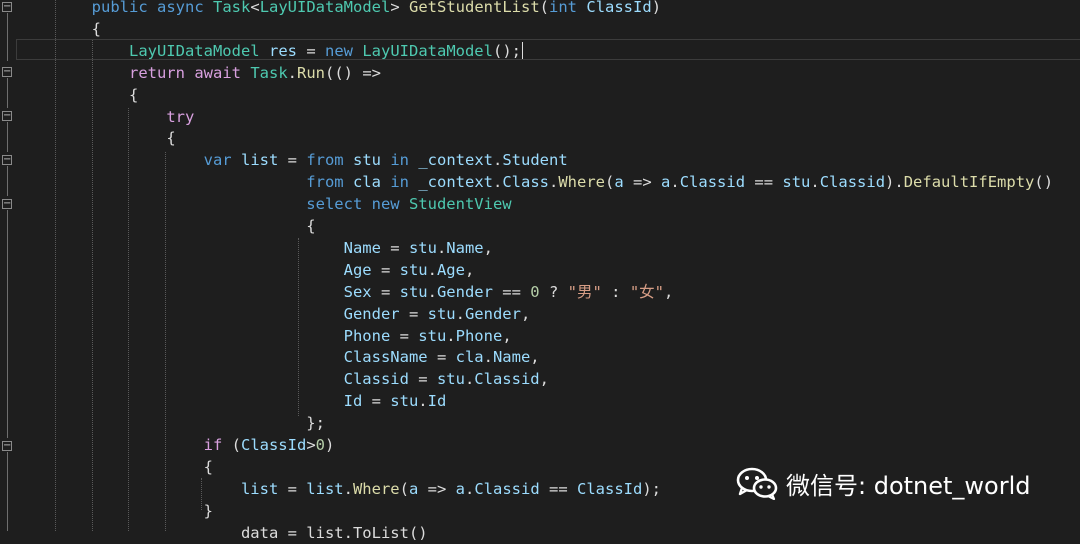 The height and width of the screenshot is (544, 1080). What do you see at coordinates (894, 182) in the screenshot?
I see `code-token: ).` at bounding box center [894, 182].